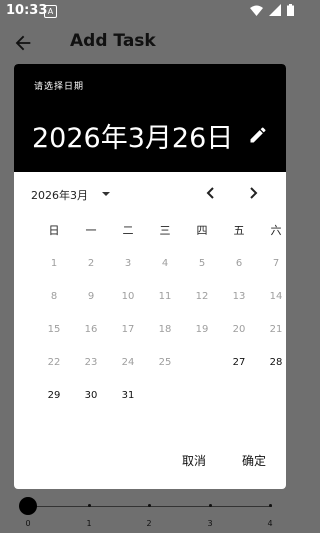  Describe the element at coordinates (28, 523) in the screenshot. I see `slider-tick-label: 0` at that location.